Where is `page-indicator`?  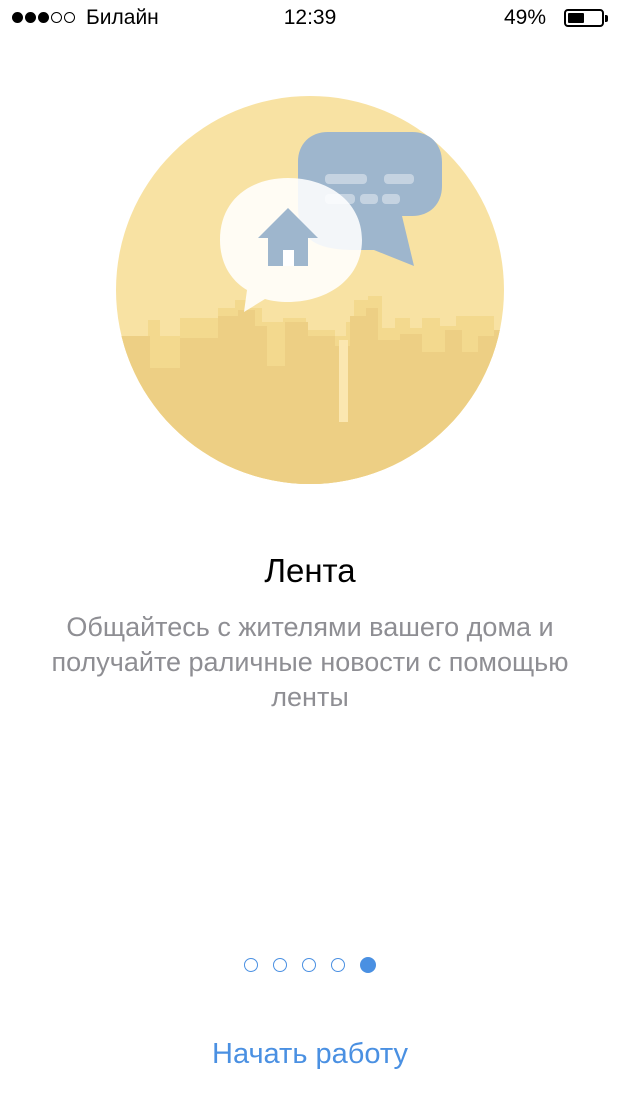 page-indicator is located at coordinates (310, 965).